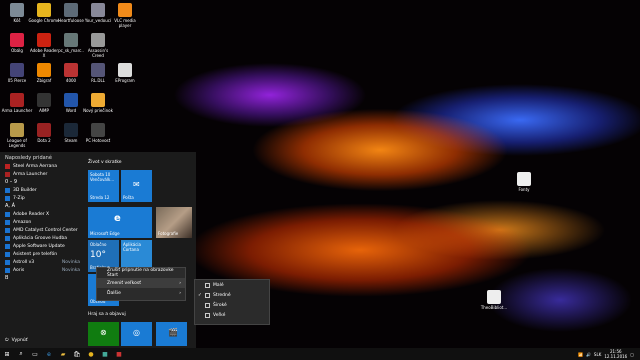 This screenshot has width=640, height=360. Describe the element at coordinates (597, 354) in the screenshot. I see `language-indicator: SLK` at that location.